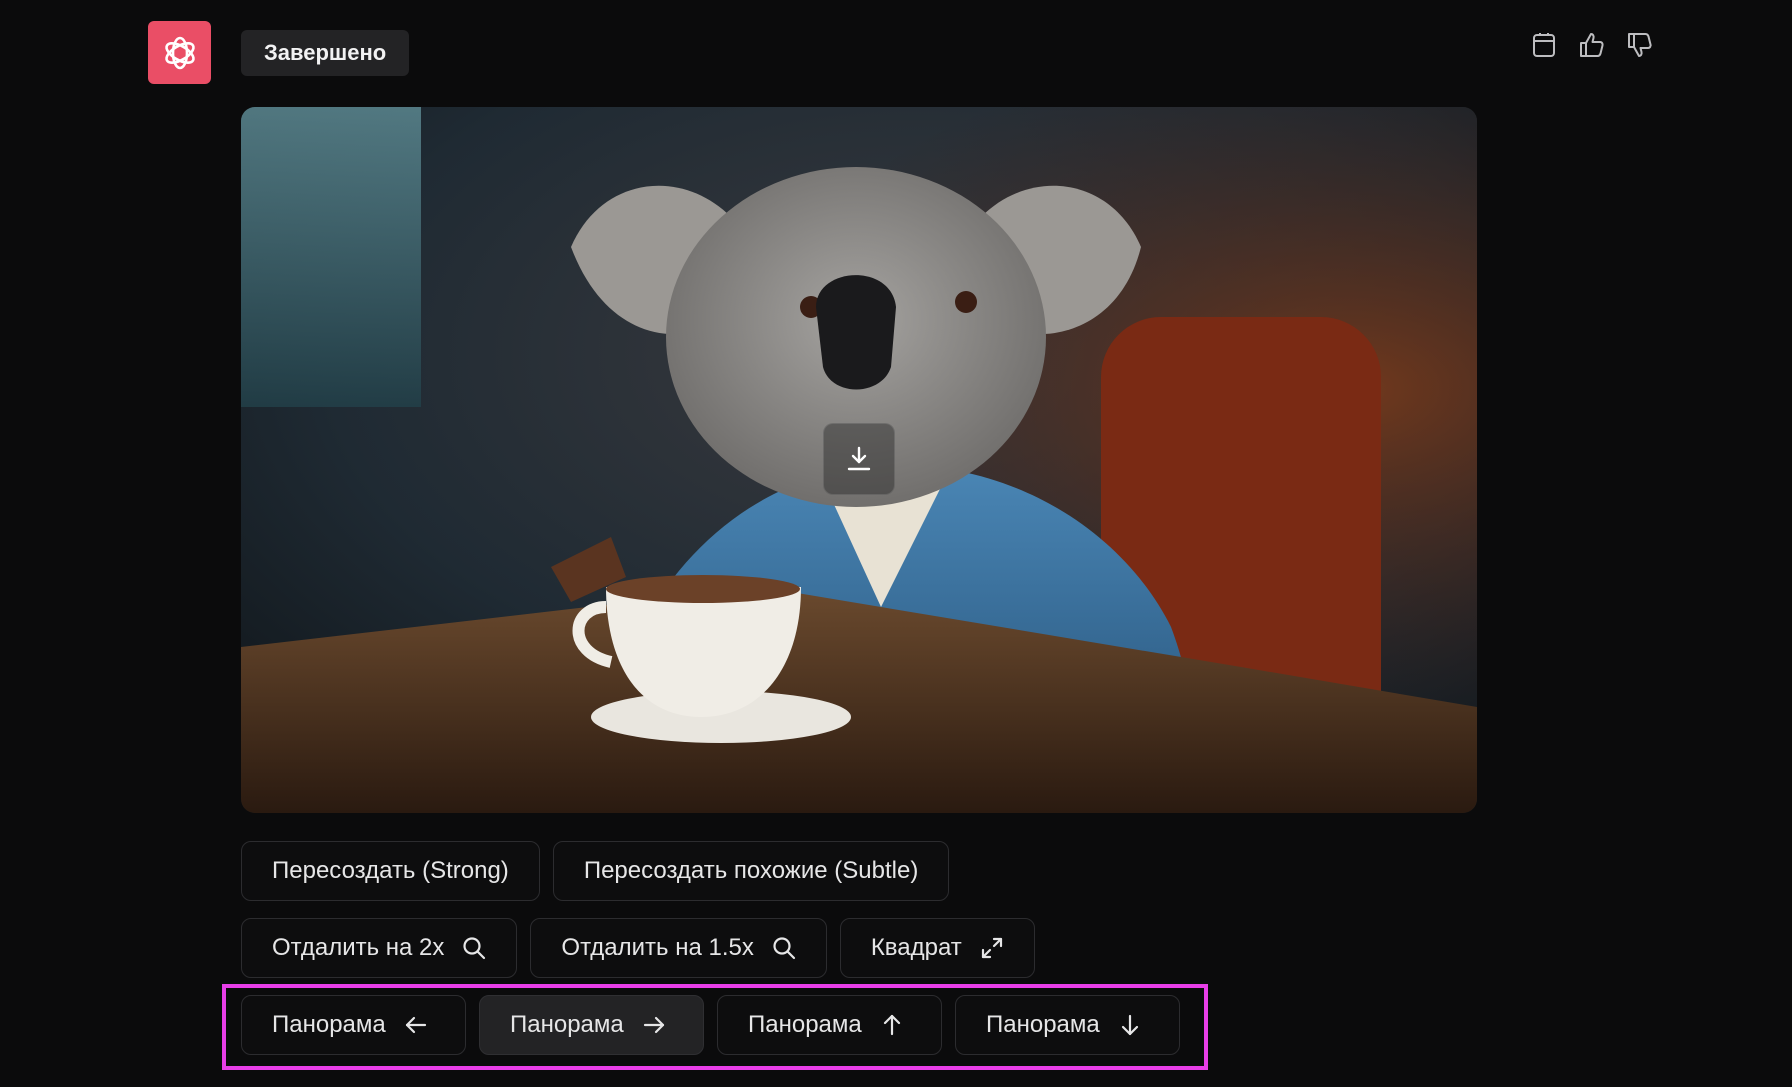  I want to click on regenerate-strong-button: Пересоздать (Strong), so click(390, 871).